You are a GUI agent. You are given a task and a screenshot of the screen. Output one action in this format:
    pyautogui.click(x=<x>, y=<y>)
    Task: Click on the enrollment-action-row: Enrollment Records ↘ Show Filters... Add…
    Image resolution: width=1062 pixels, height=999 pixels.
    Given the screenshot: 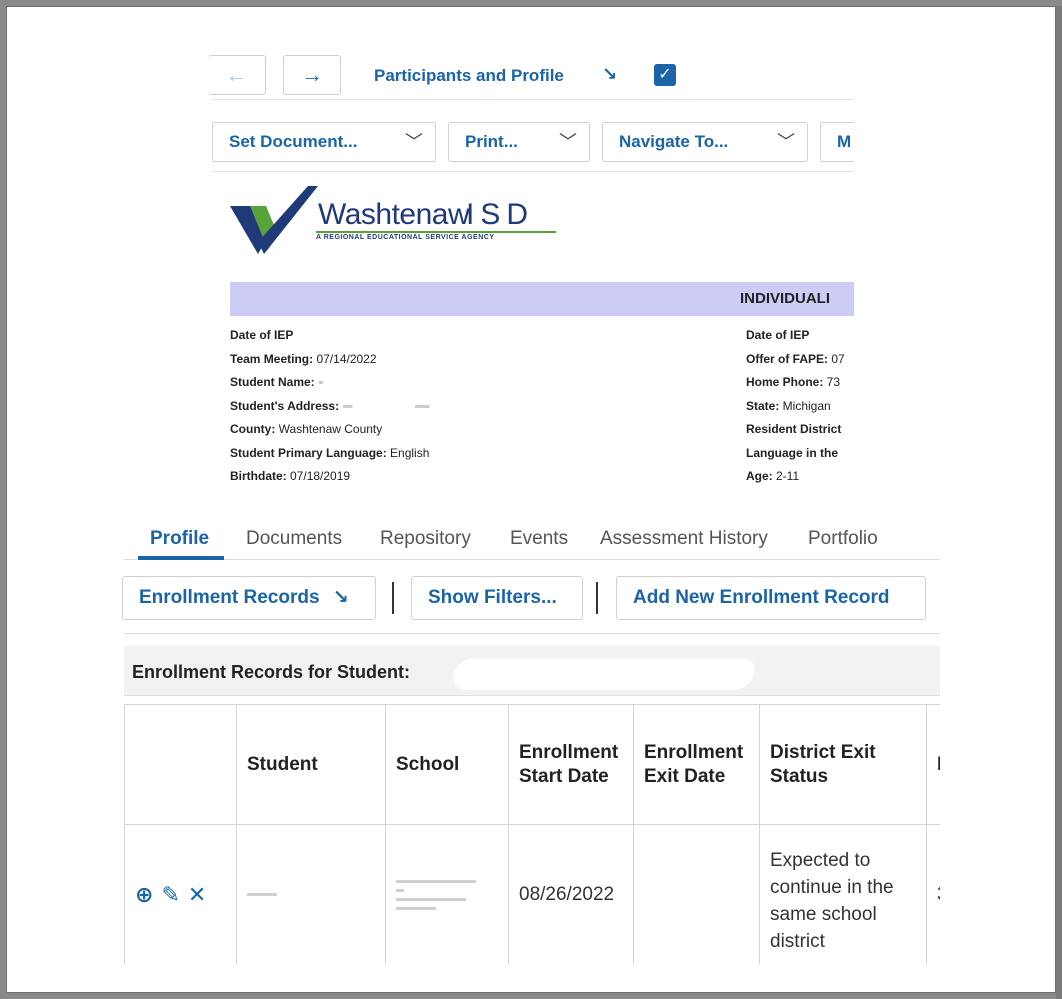 What is the action you would take?
    pyautogui.click(x=531, y=605)
    